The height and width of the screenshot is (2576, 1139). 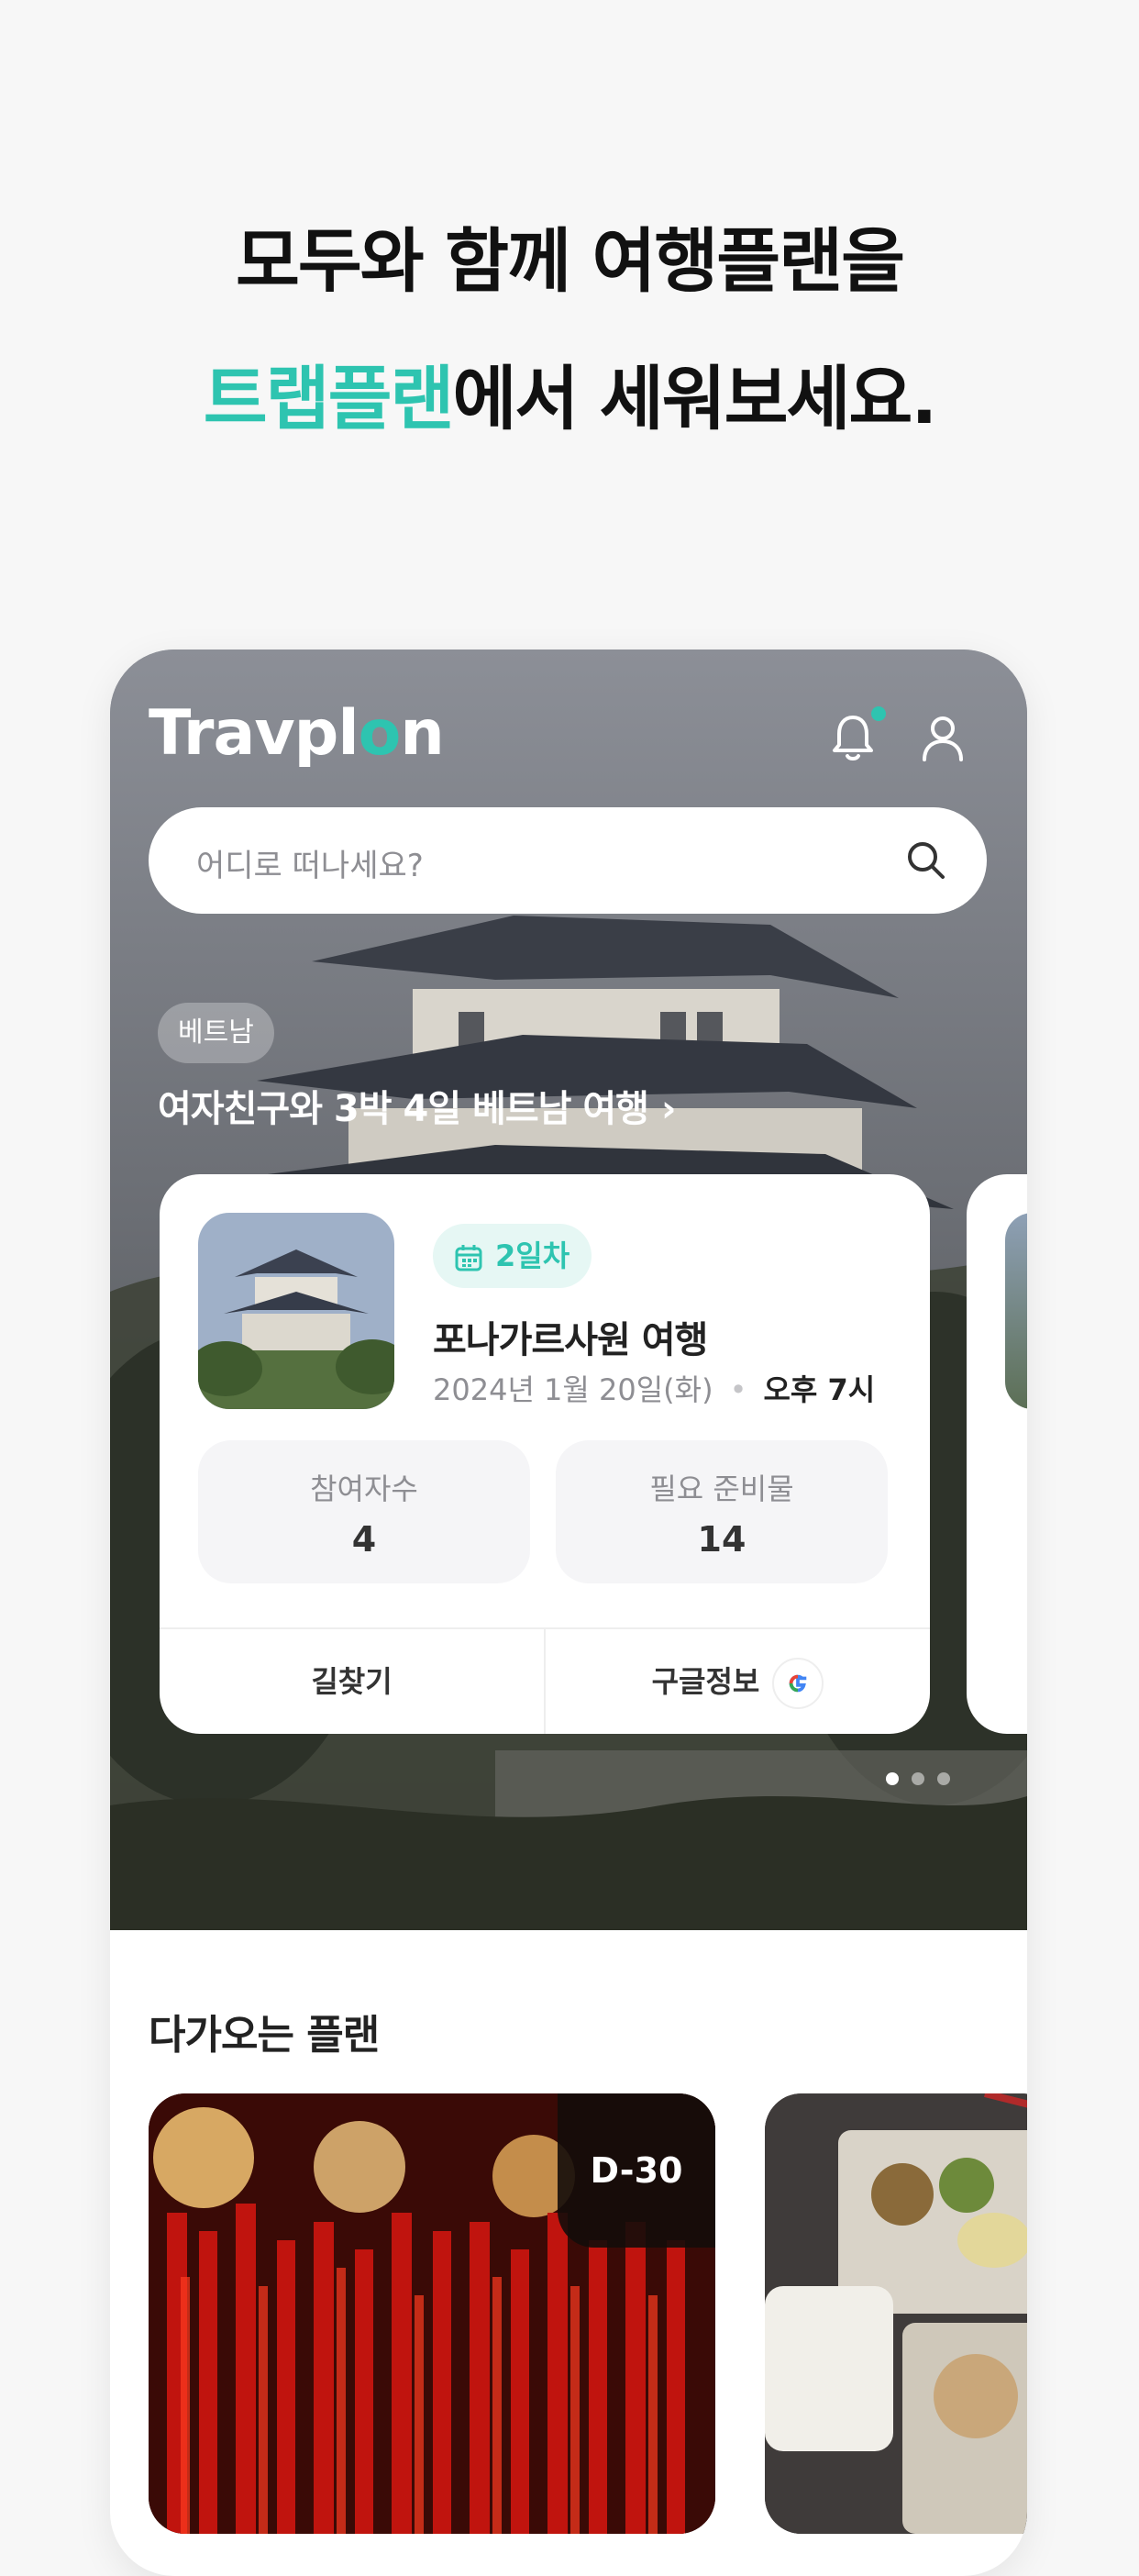 What do you see at coordinates (668, 1109) in the screenshot?
I see `chevron-right-icon: ›` at bounding box center [668, 1109].